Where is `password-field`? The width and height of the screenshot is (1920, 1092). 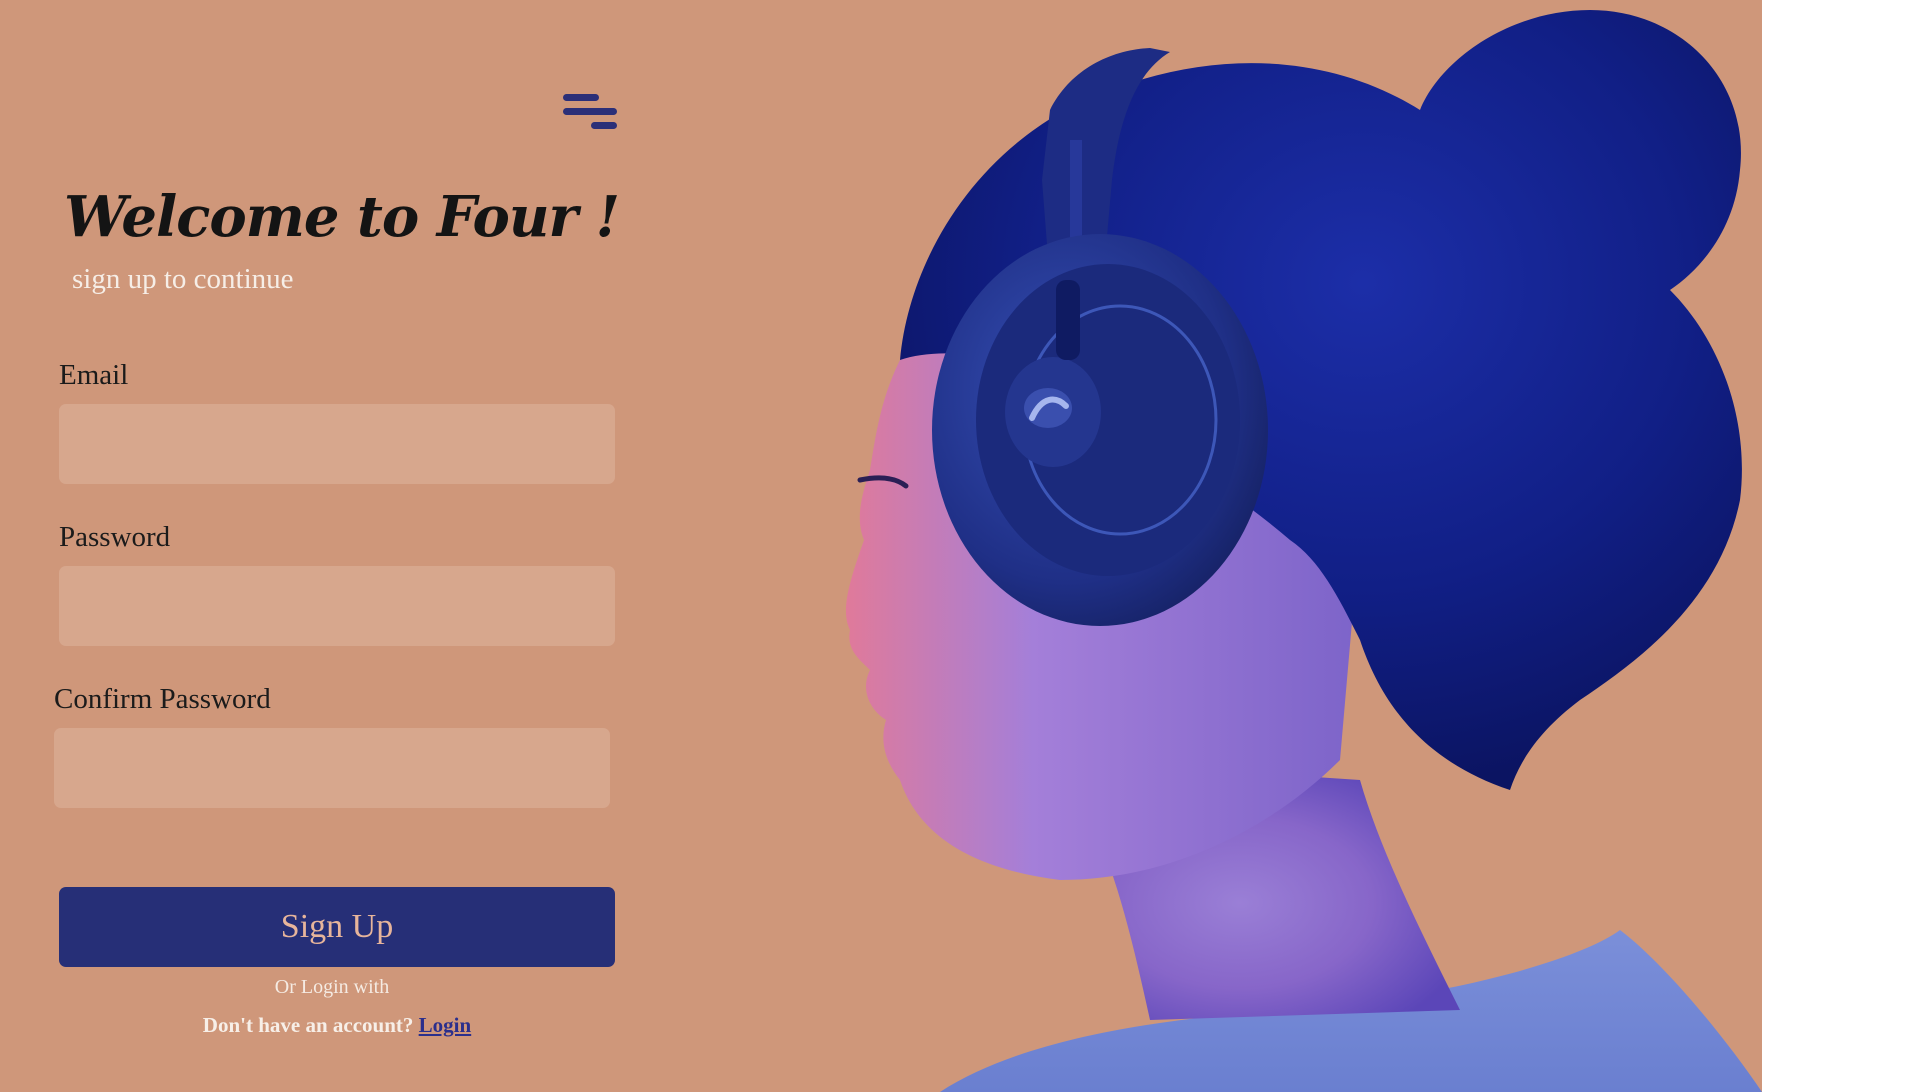
password-field is located at coordinates (337, 606).